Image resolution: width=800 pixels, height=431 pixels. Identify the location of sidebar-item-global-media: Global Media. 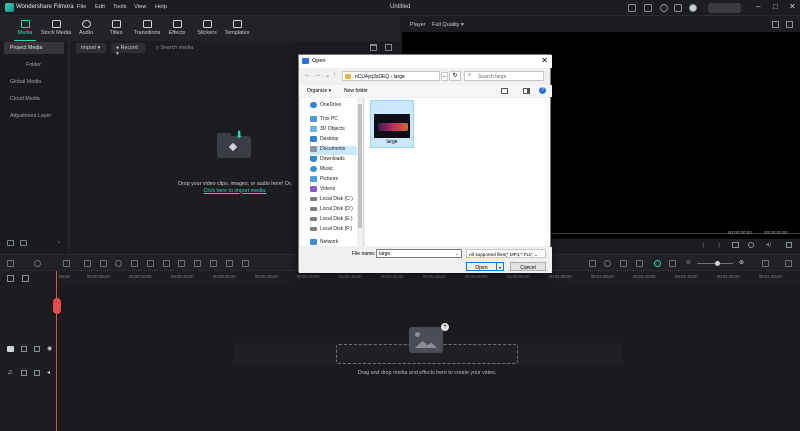
(34, 82).